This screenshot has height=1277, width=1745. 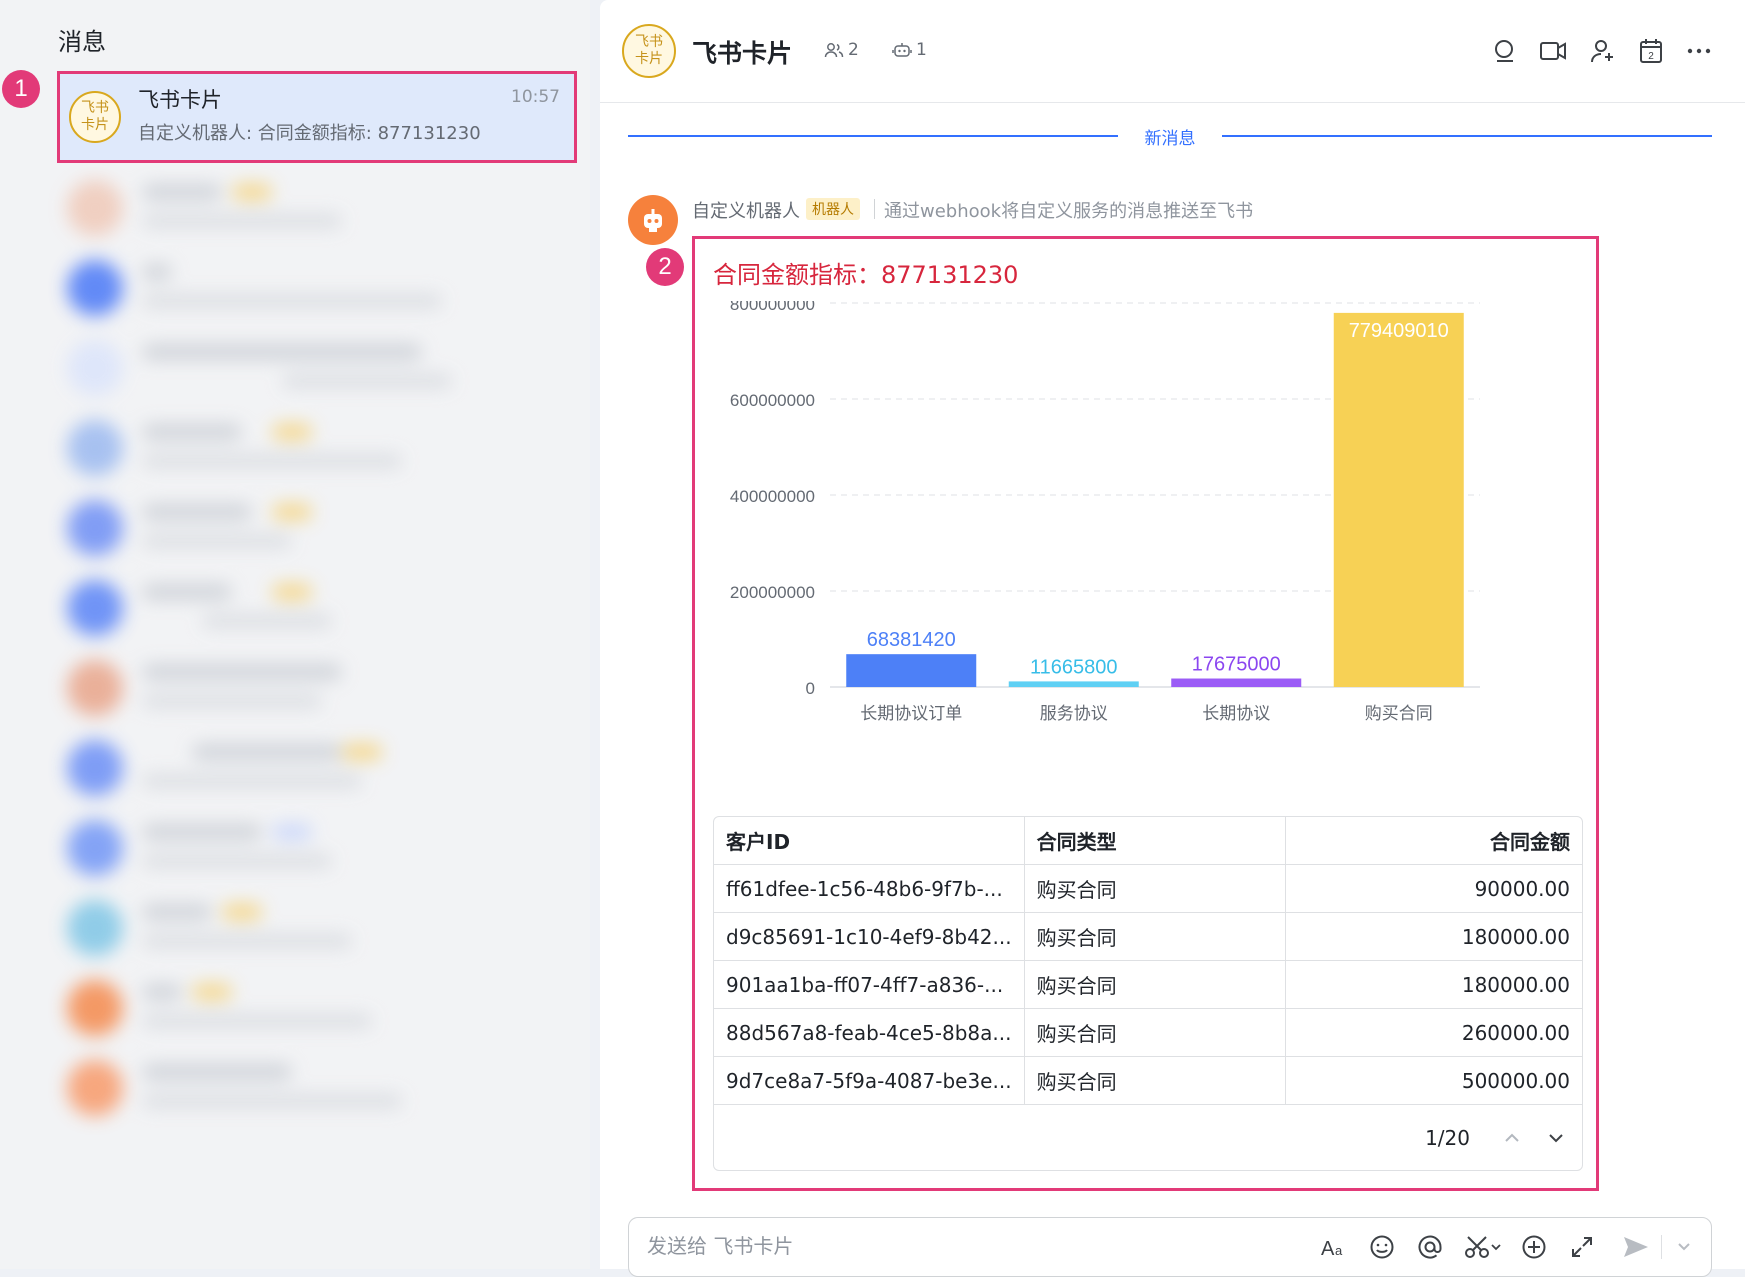 What do you see at coordinates (866, 275) in the screenshot?
I see `card-title: 合同金额指标：877131230` at bounding box center [866, 275].